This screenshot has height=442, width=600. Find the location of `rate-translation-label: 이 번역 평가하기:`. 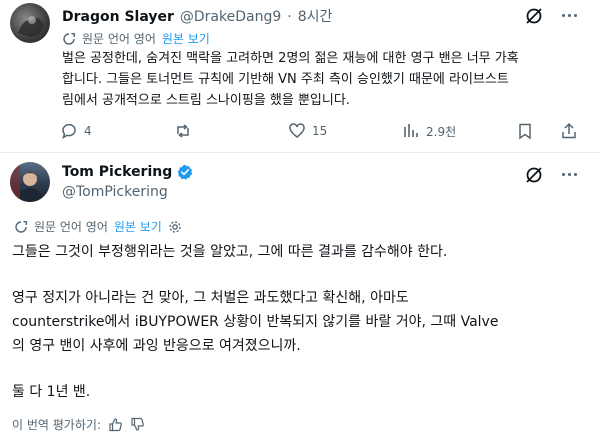

rate-translation-label: 이 번역 평가하기: is located at coordinates (56, 425).